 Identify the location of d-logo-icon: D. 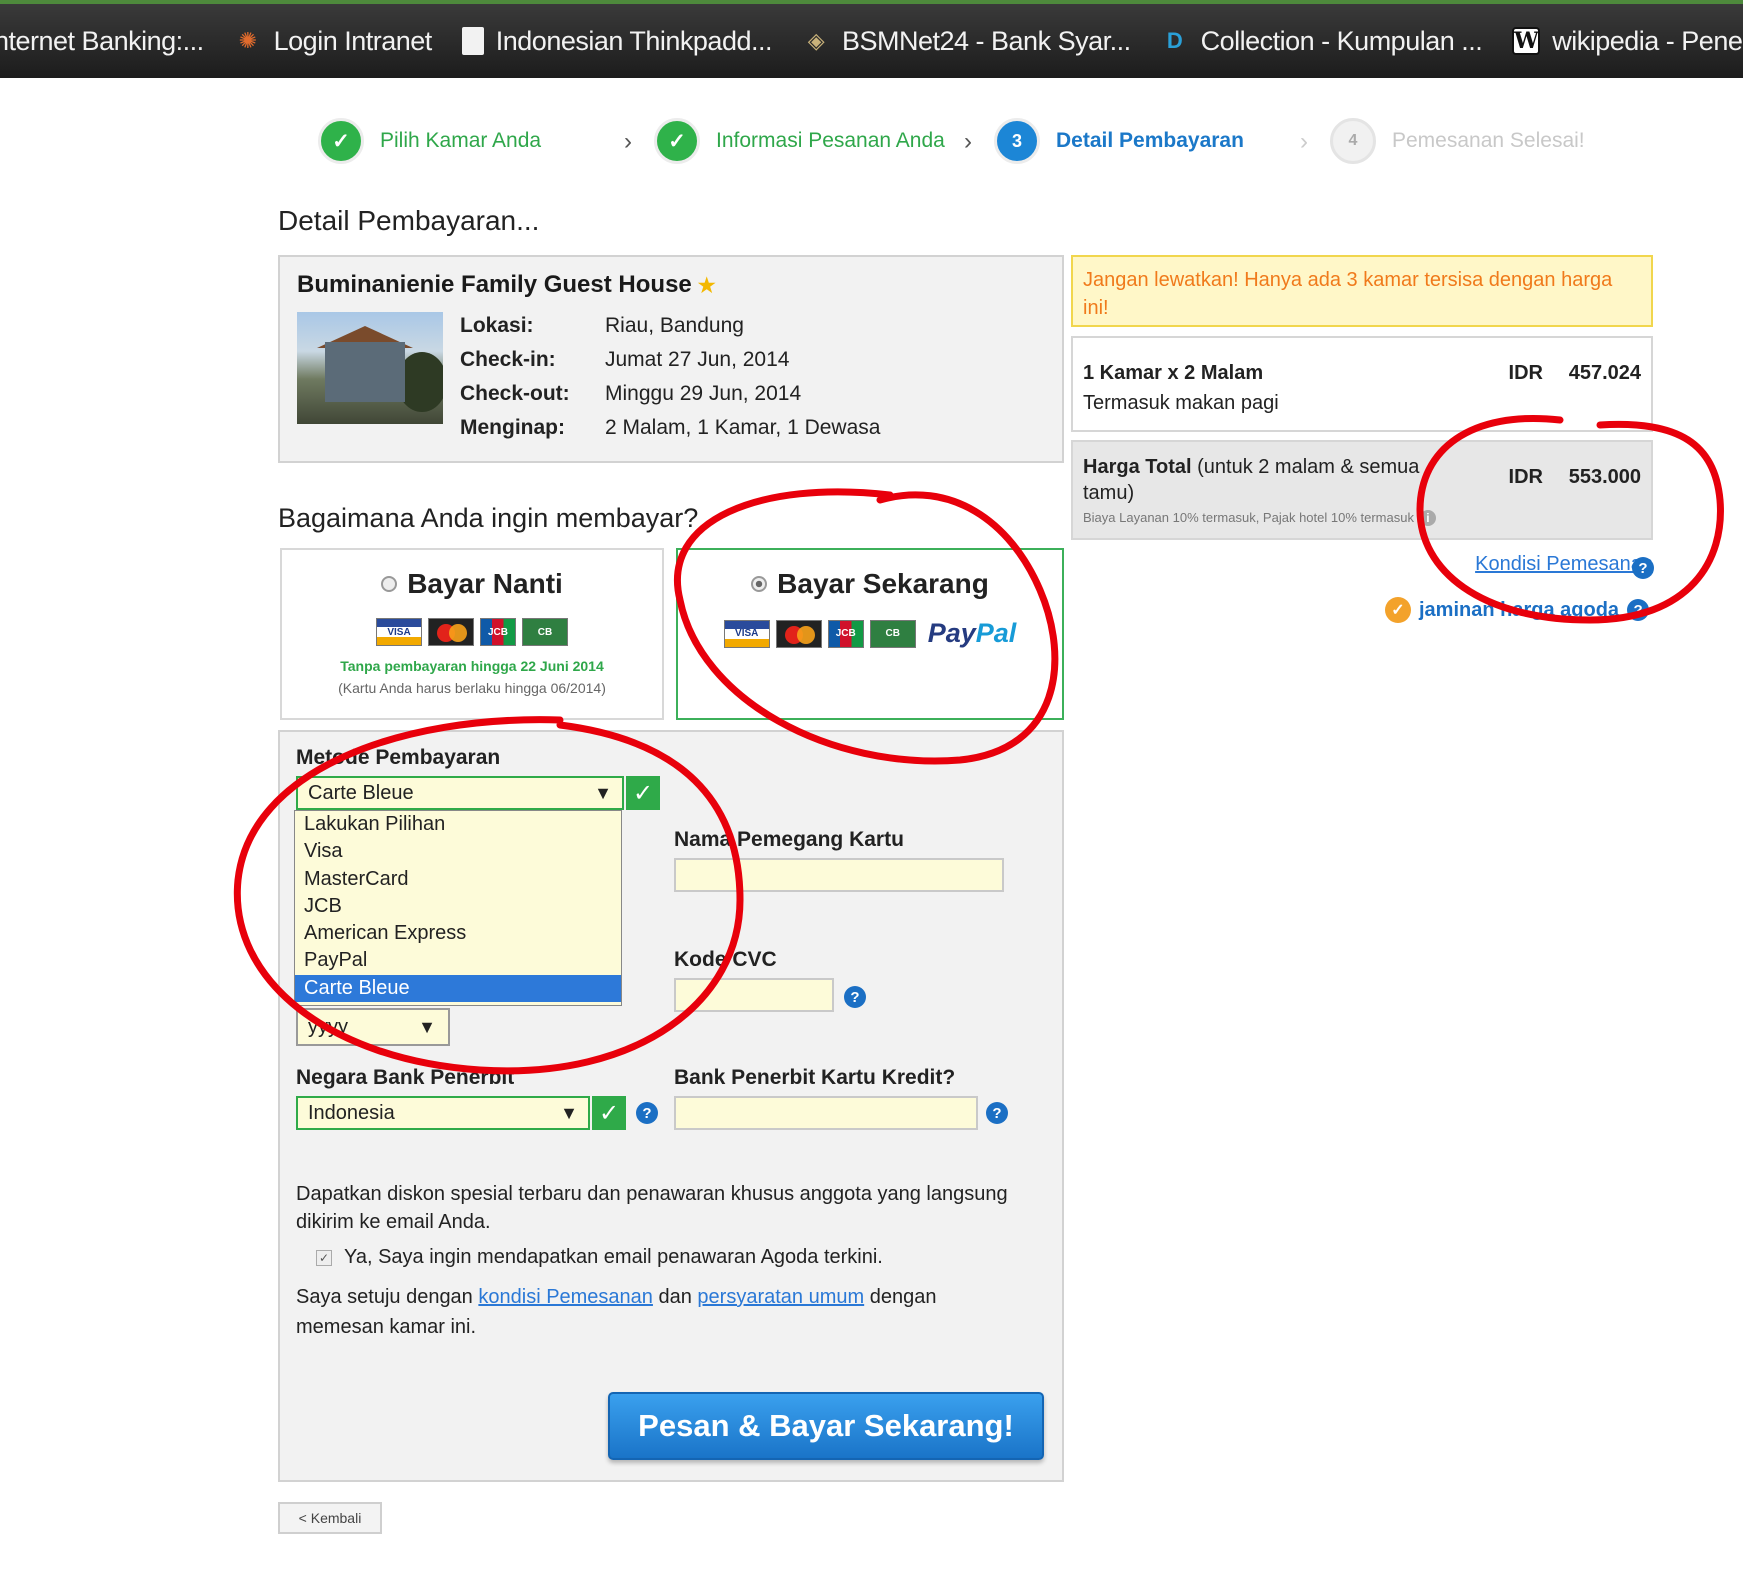
(1174, 40).